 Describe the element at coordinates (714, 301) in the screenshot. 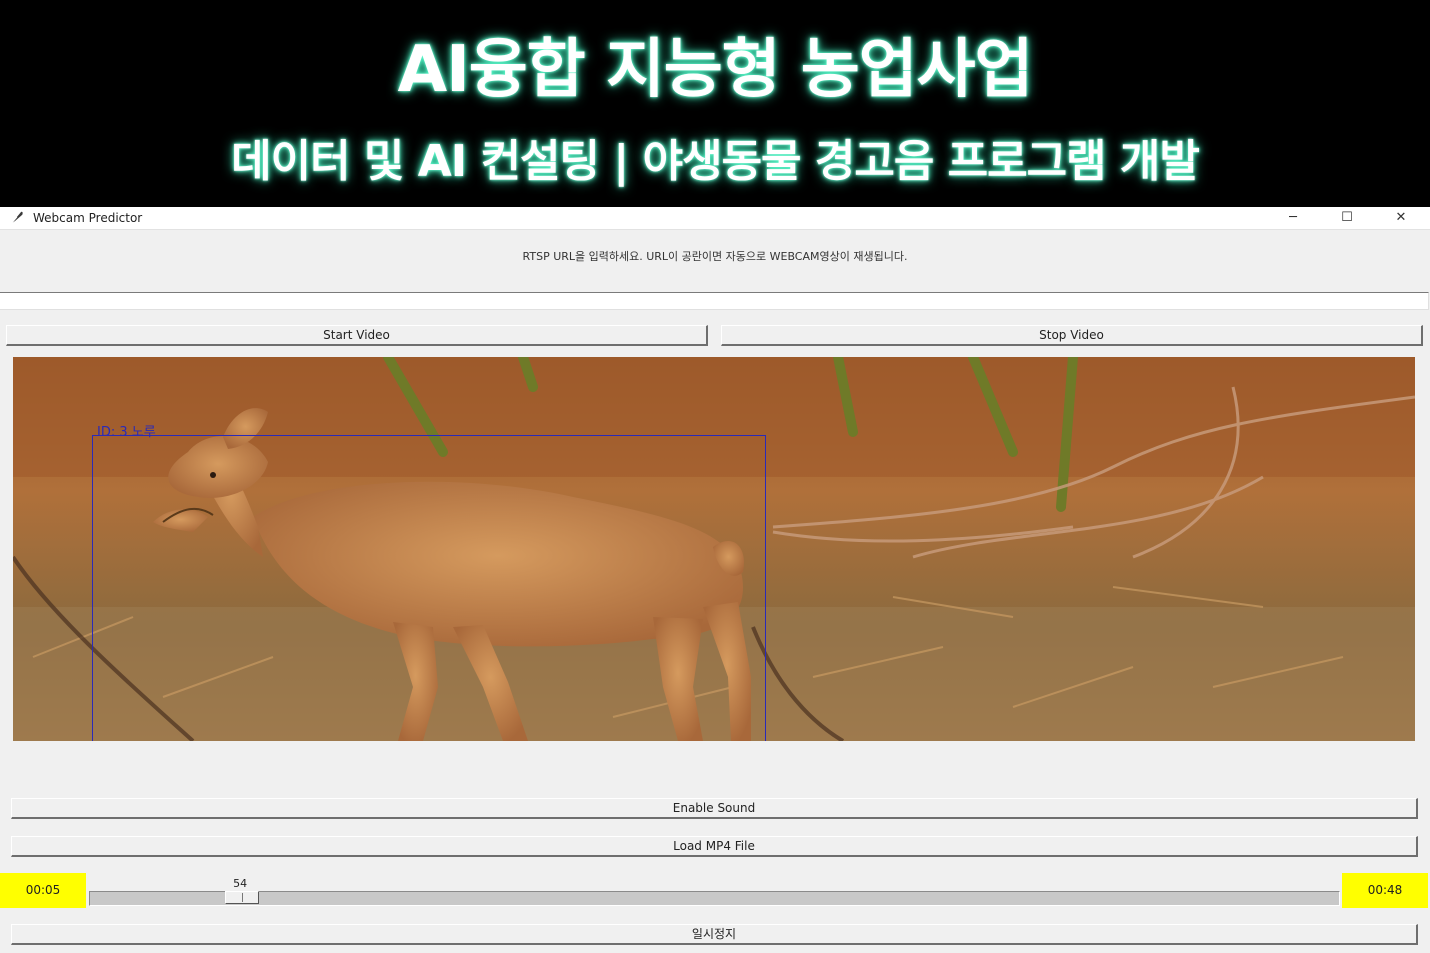

I see `rtsp-url-input` at that location.